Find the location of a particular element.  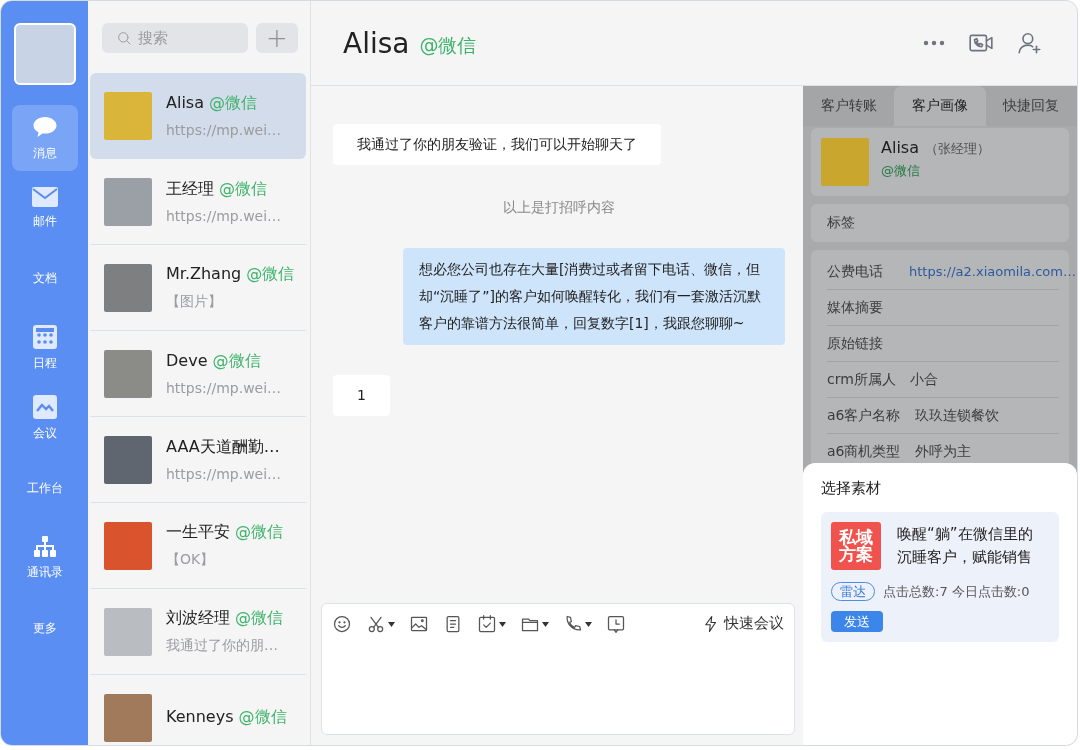

search-icon is located at coordinates (124, 38).